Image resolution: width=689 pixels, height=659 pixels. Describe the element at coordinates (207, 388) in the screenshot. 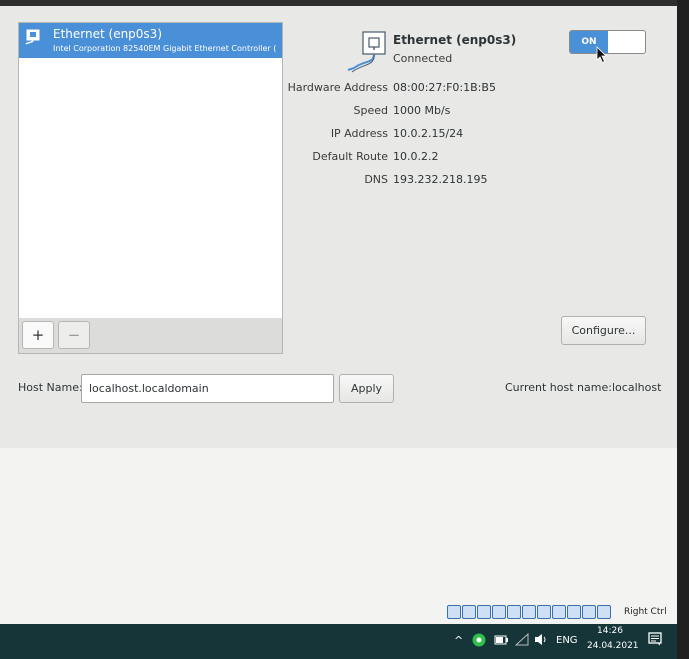

I see `host-name-input` at that location.